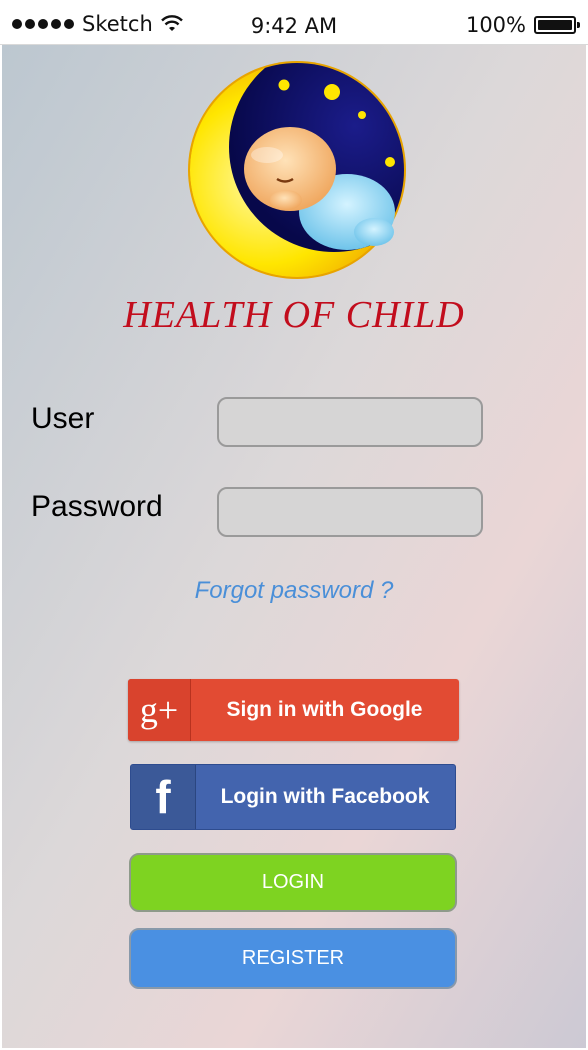  Describe the element at coordinates (97, 506) in the screenshot. I see `password-label: Password` at that location.